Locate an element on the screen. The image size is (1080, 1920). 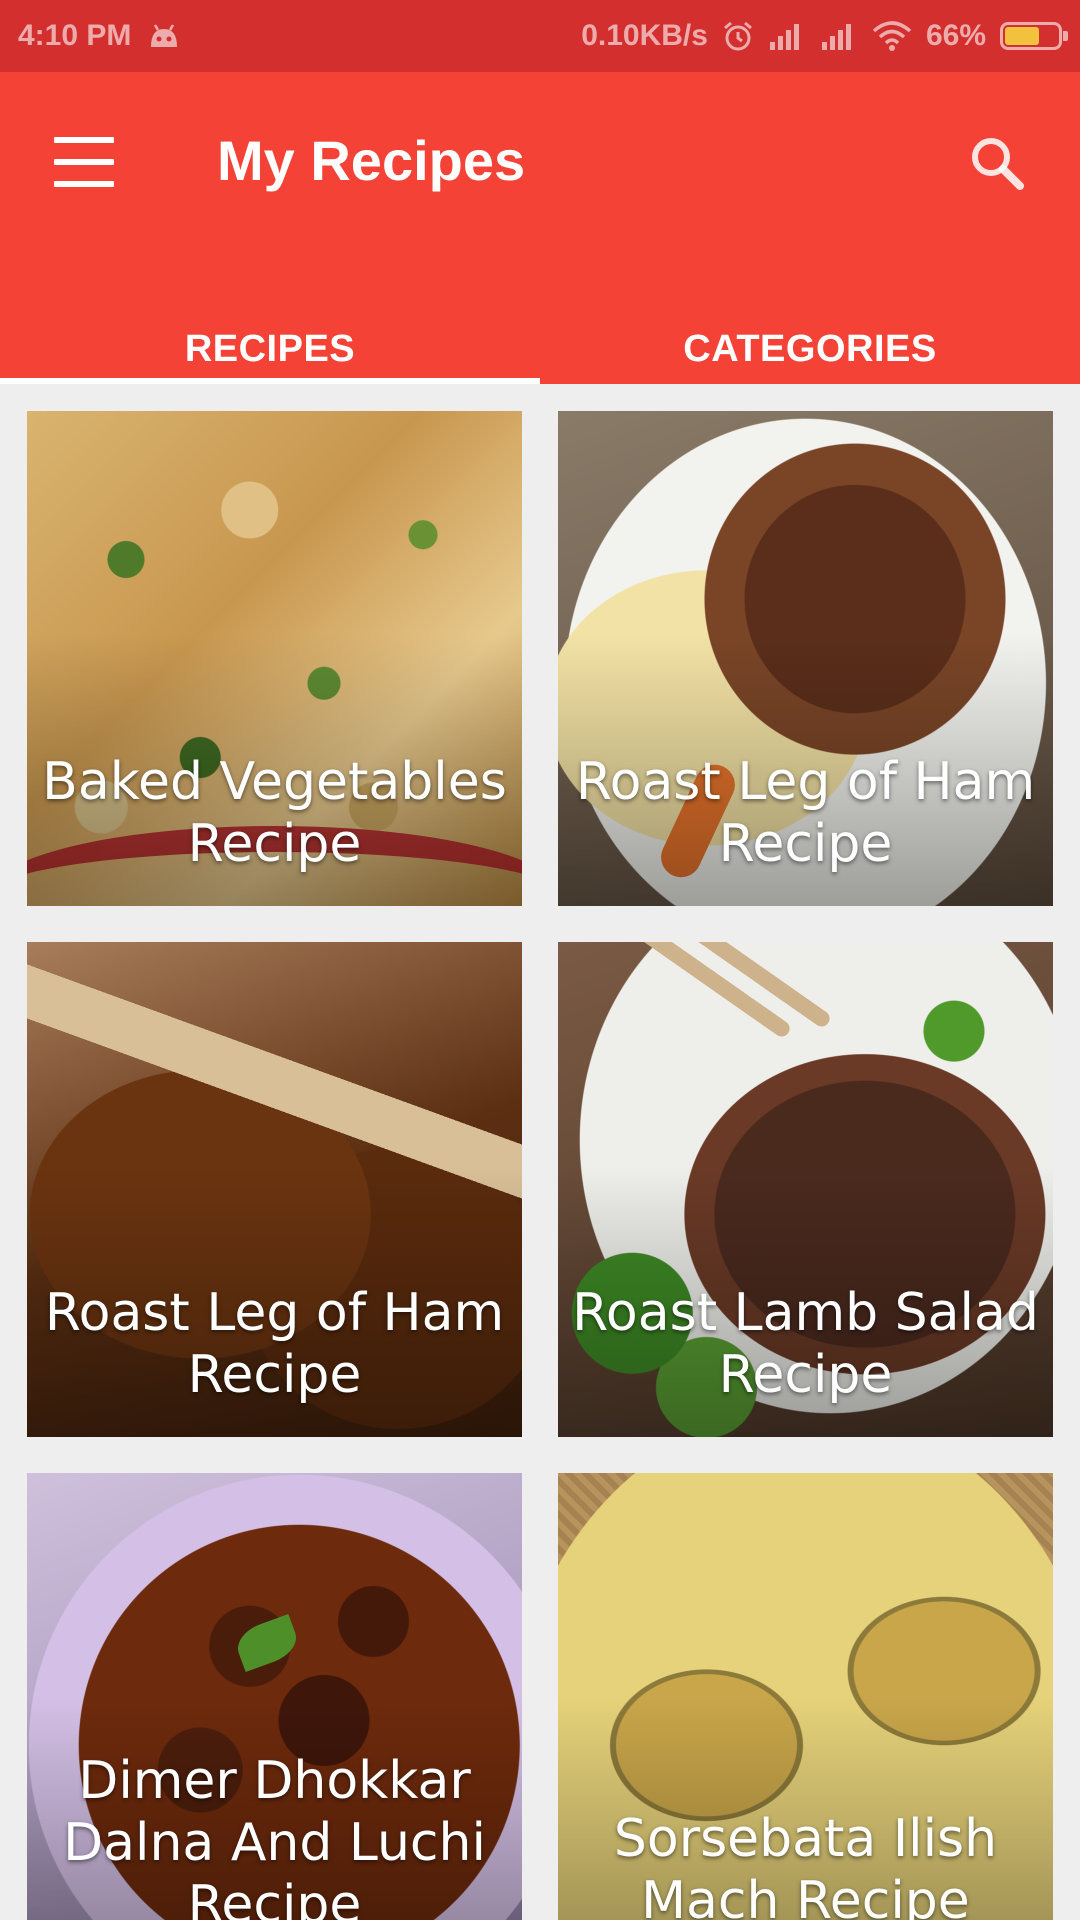
android-debug-icon is located at coordinates (164, 36).